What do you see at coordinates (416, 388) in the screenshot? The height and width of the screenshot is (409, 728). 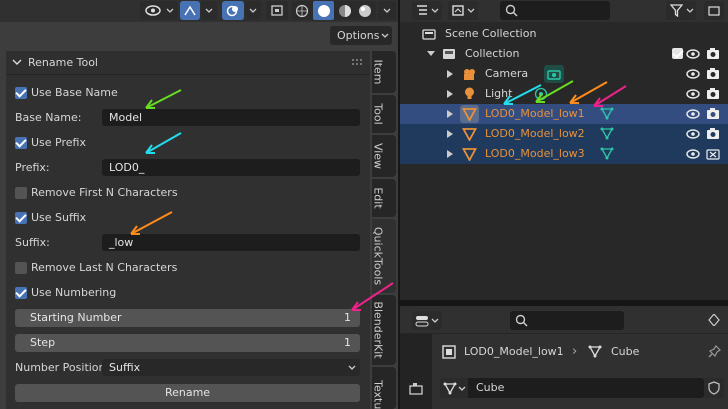 I see `tool-settings-icon` at bounding box center [416, 388].